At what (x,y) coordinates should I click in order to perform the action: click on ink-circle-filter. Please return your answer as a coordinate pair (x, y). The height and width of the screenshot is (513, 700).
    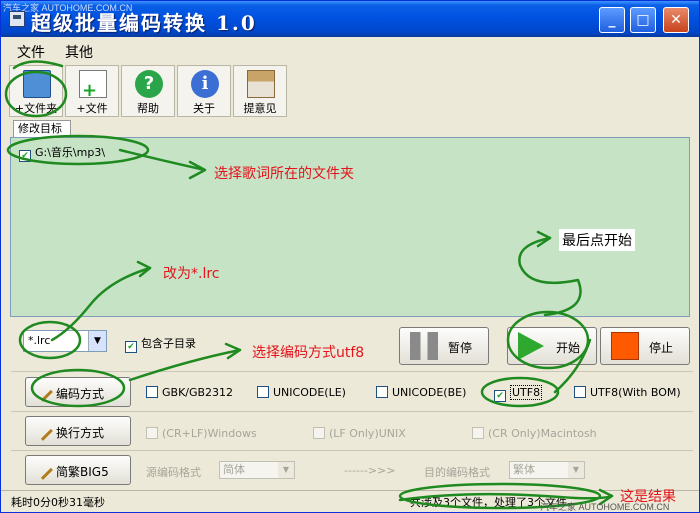
    Looking at the image, I should click on (50, 340).